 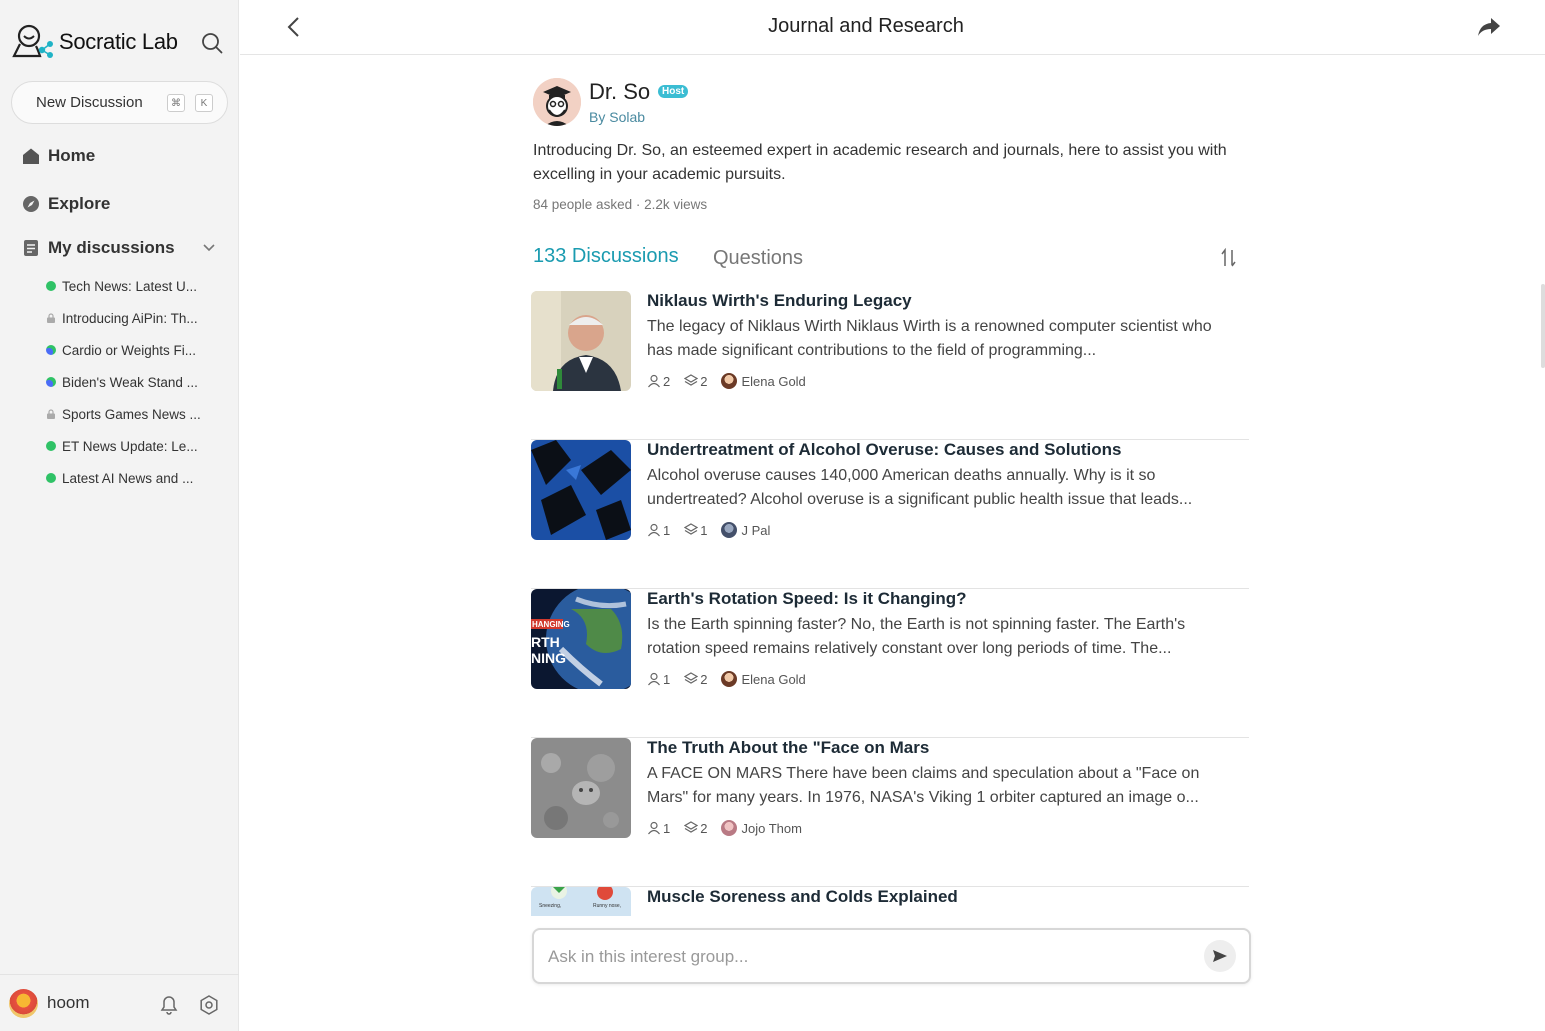 I want to click on share-icon, so click(x=1489, y=27).